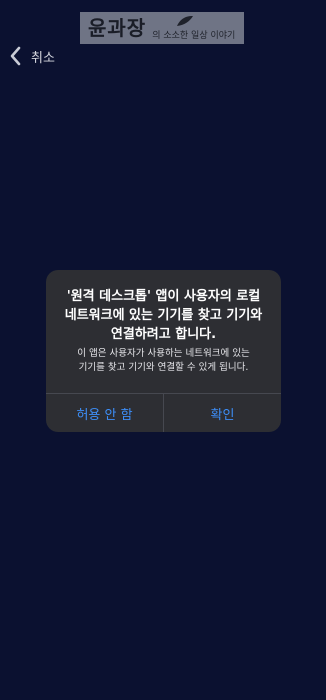  I want to click on chevron-left-icon, so click(15, 56).